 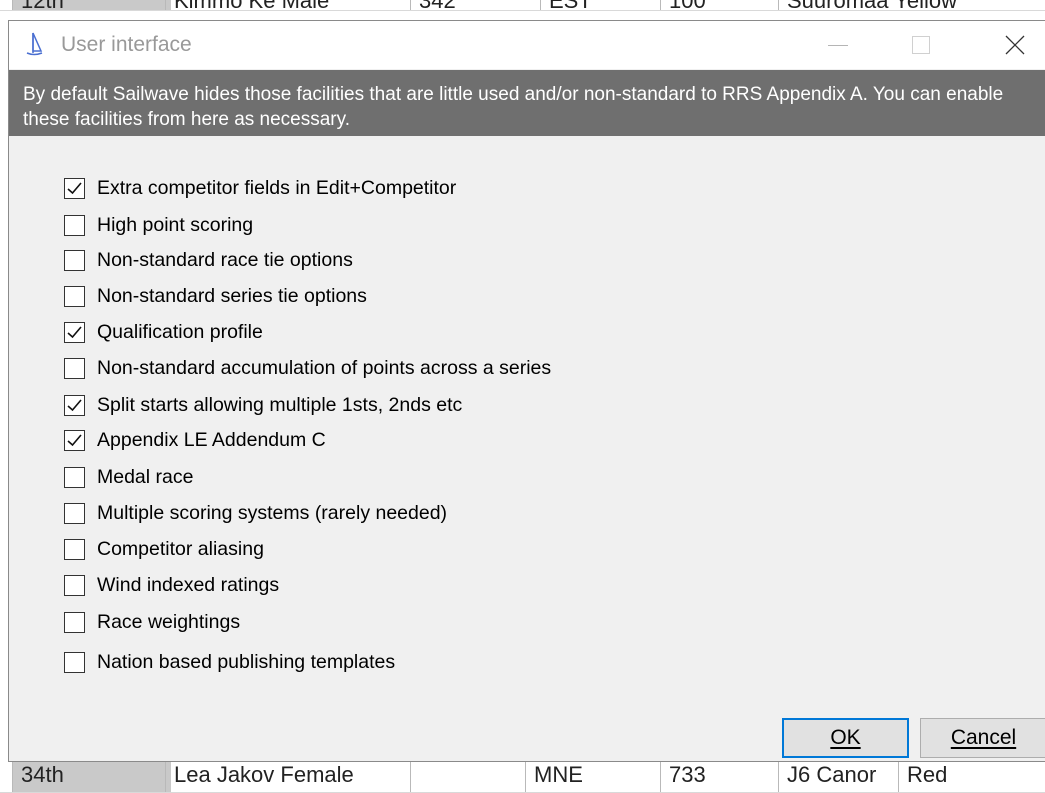 What do you see at coordinates (145, 476) in the screenshot?
I see `option-label: Medal race` at bounding box center [145, 476].